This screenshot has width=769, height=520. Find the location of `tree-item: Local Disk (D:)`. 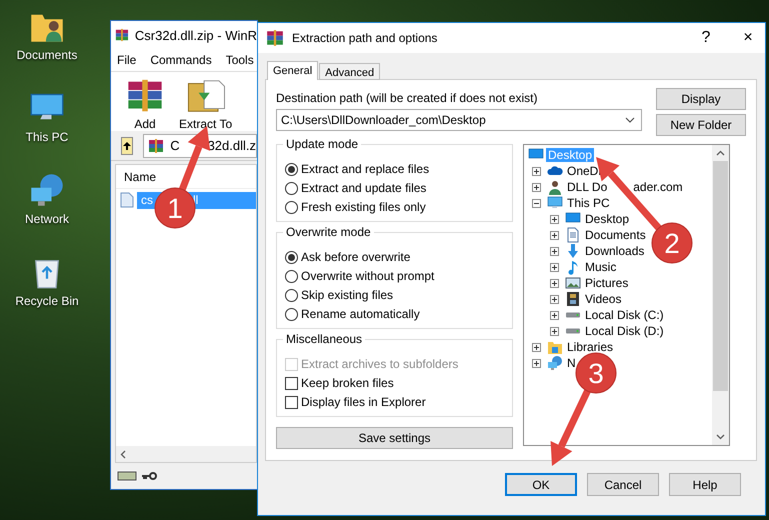

tree-item: Local Disk (D:) is located at coordinates (624, 331).